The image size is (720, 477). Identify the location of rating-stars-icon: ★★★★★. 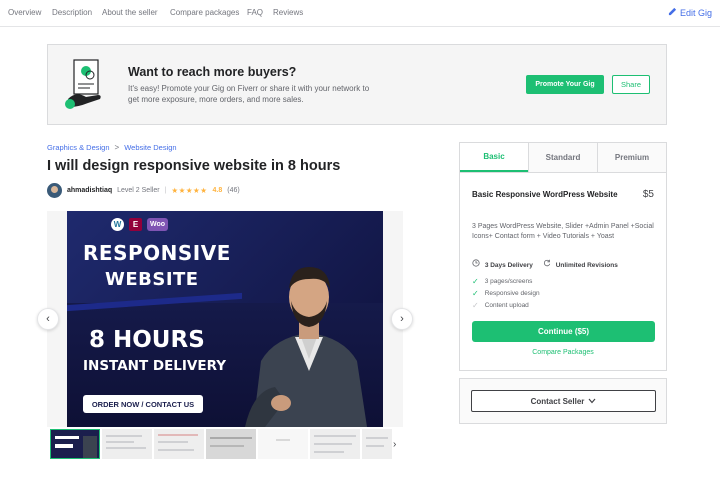
(189, 190).